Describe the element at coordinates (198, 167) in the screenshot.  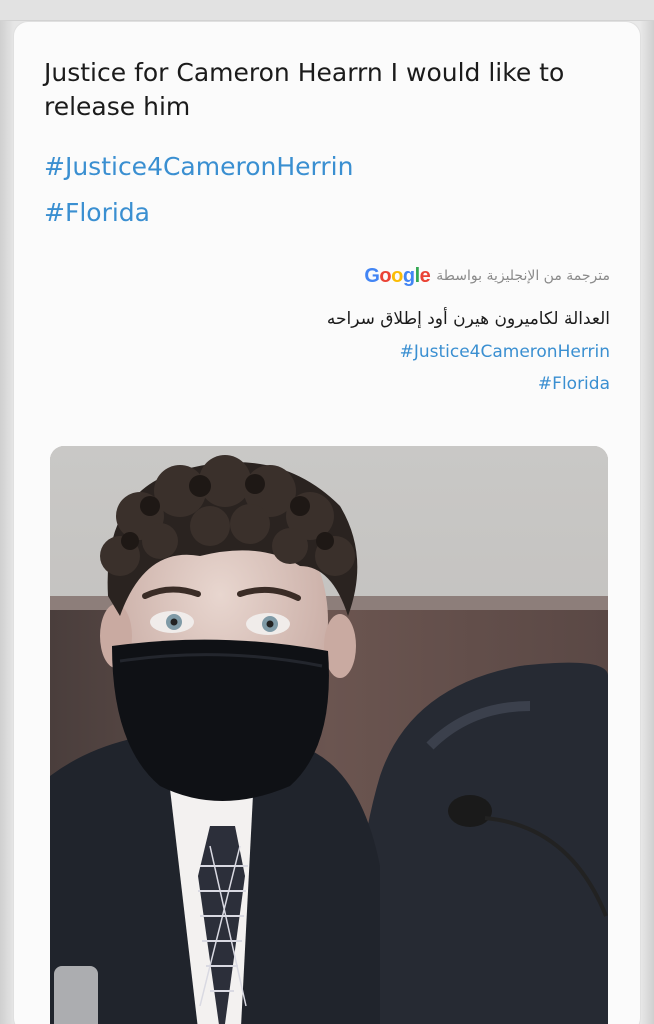
I see `hashtag-link-justice: #Justice4CameronHerrin` at that location.